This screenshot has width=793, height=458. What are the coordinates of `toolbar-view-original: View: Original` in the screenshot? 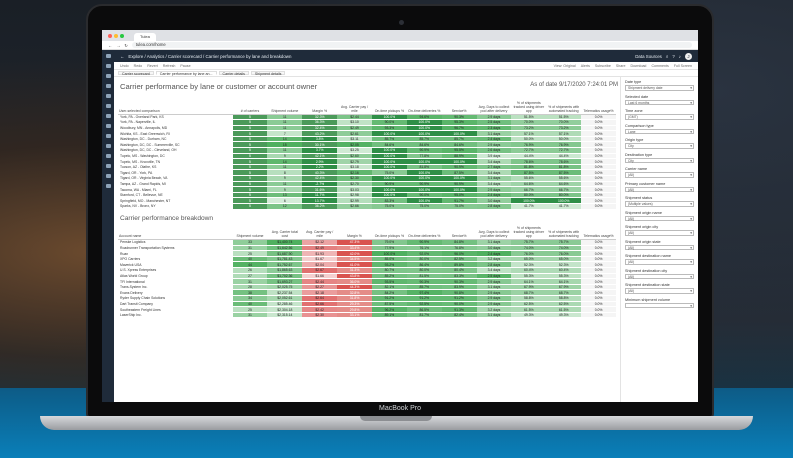 It's located at (565, 66).